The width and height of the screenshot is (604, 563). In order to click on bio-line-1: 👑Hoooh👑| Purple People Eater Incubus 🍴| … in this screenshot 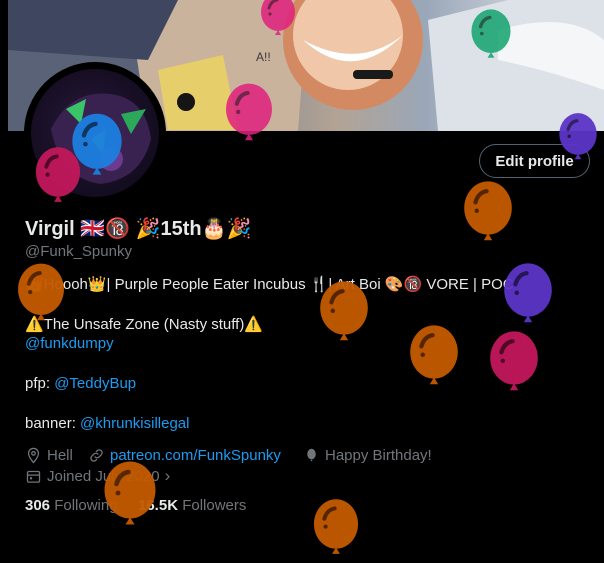, I will do `click(269, 284)`.